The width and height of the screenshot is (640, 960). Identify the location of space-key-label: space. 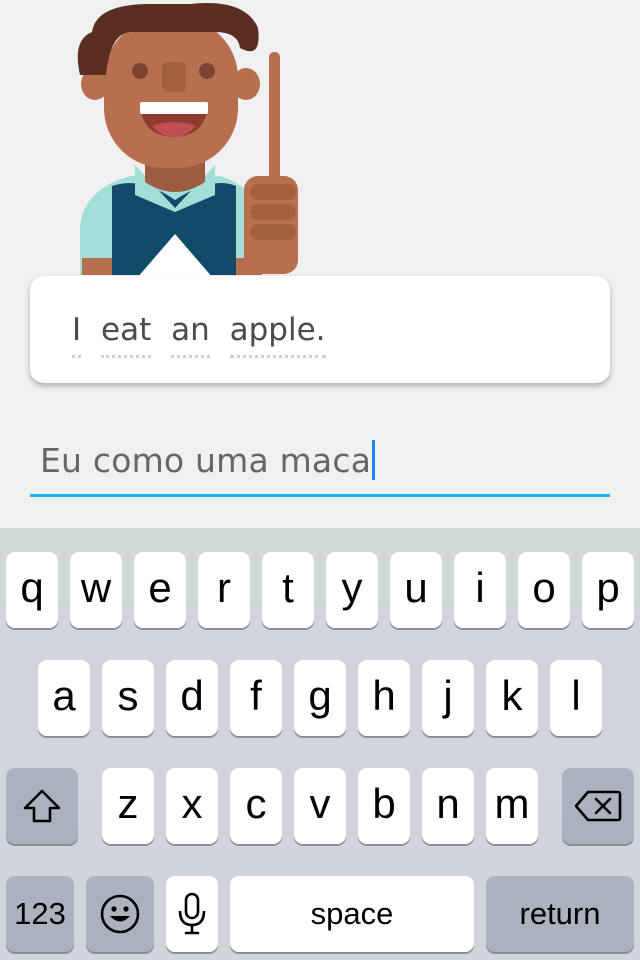
(352, 913).